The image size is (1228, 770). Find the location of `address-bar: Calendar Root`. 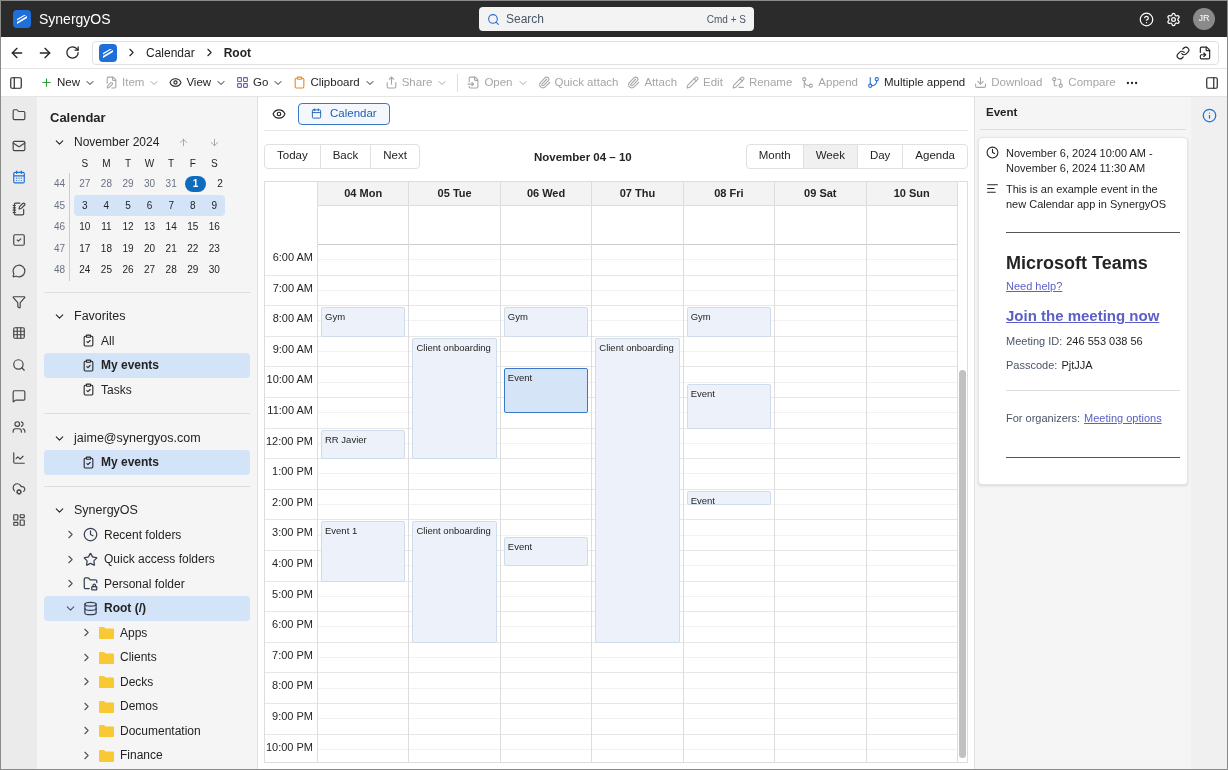

address-bar: Calendar Root is located at coordinates (655, 52).